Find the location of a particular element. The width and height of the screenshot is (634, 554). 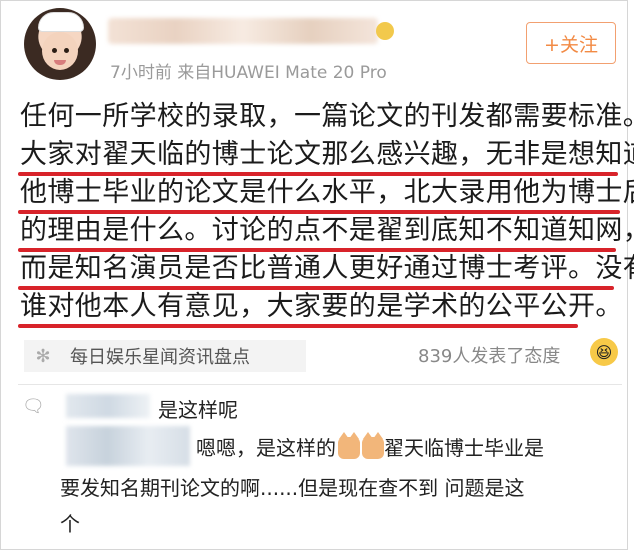

post-meta: 7小时前 来自HUAWEI Mate 20 Pro is located at coordinates (248, 73).